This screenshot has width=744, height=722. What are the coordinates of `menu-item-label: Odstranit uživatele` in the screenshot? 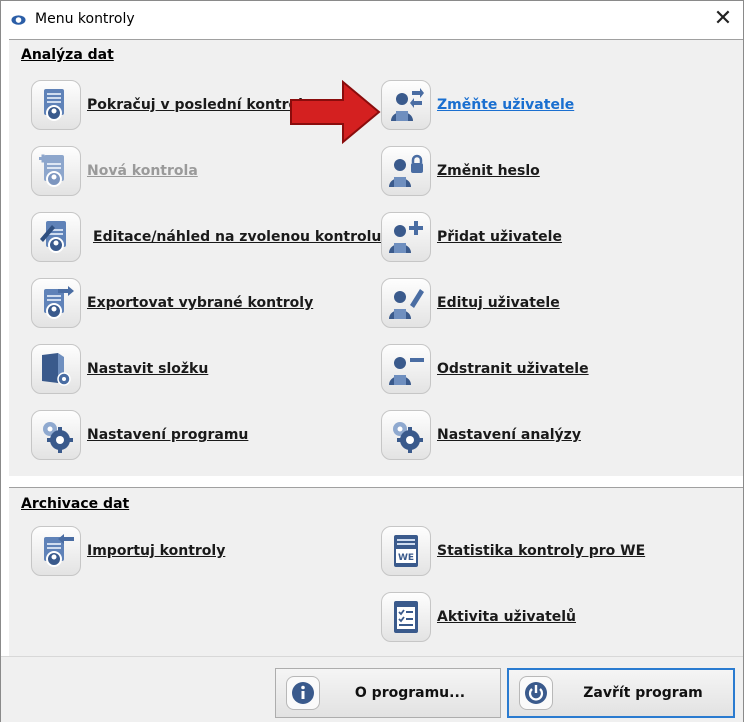 It's located at (513, 369).